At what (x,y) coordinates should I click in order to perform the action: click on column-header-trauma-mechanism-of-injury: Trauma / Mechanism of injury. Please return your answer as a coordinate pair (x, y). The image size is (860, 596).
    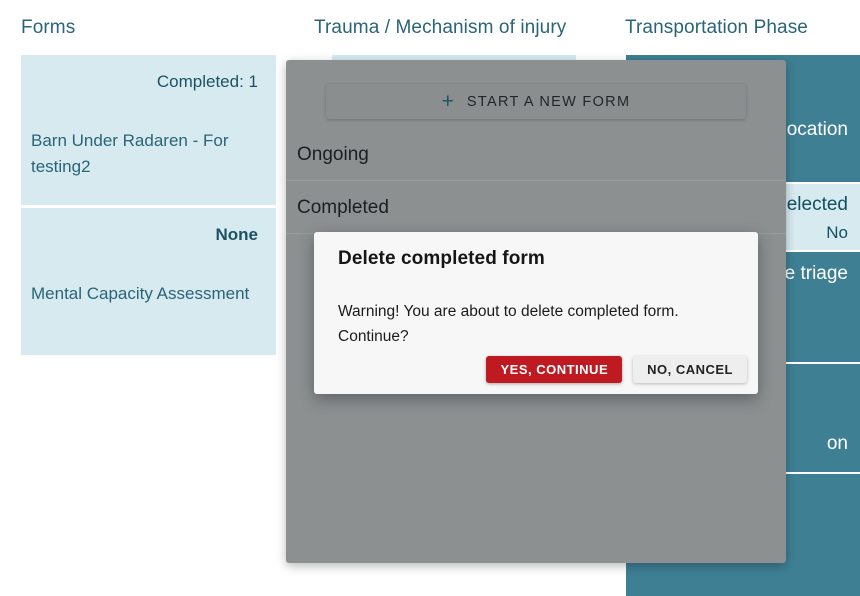
    Looking at the image, I should click on (440, 27).